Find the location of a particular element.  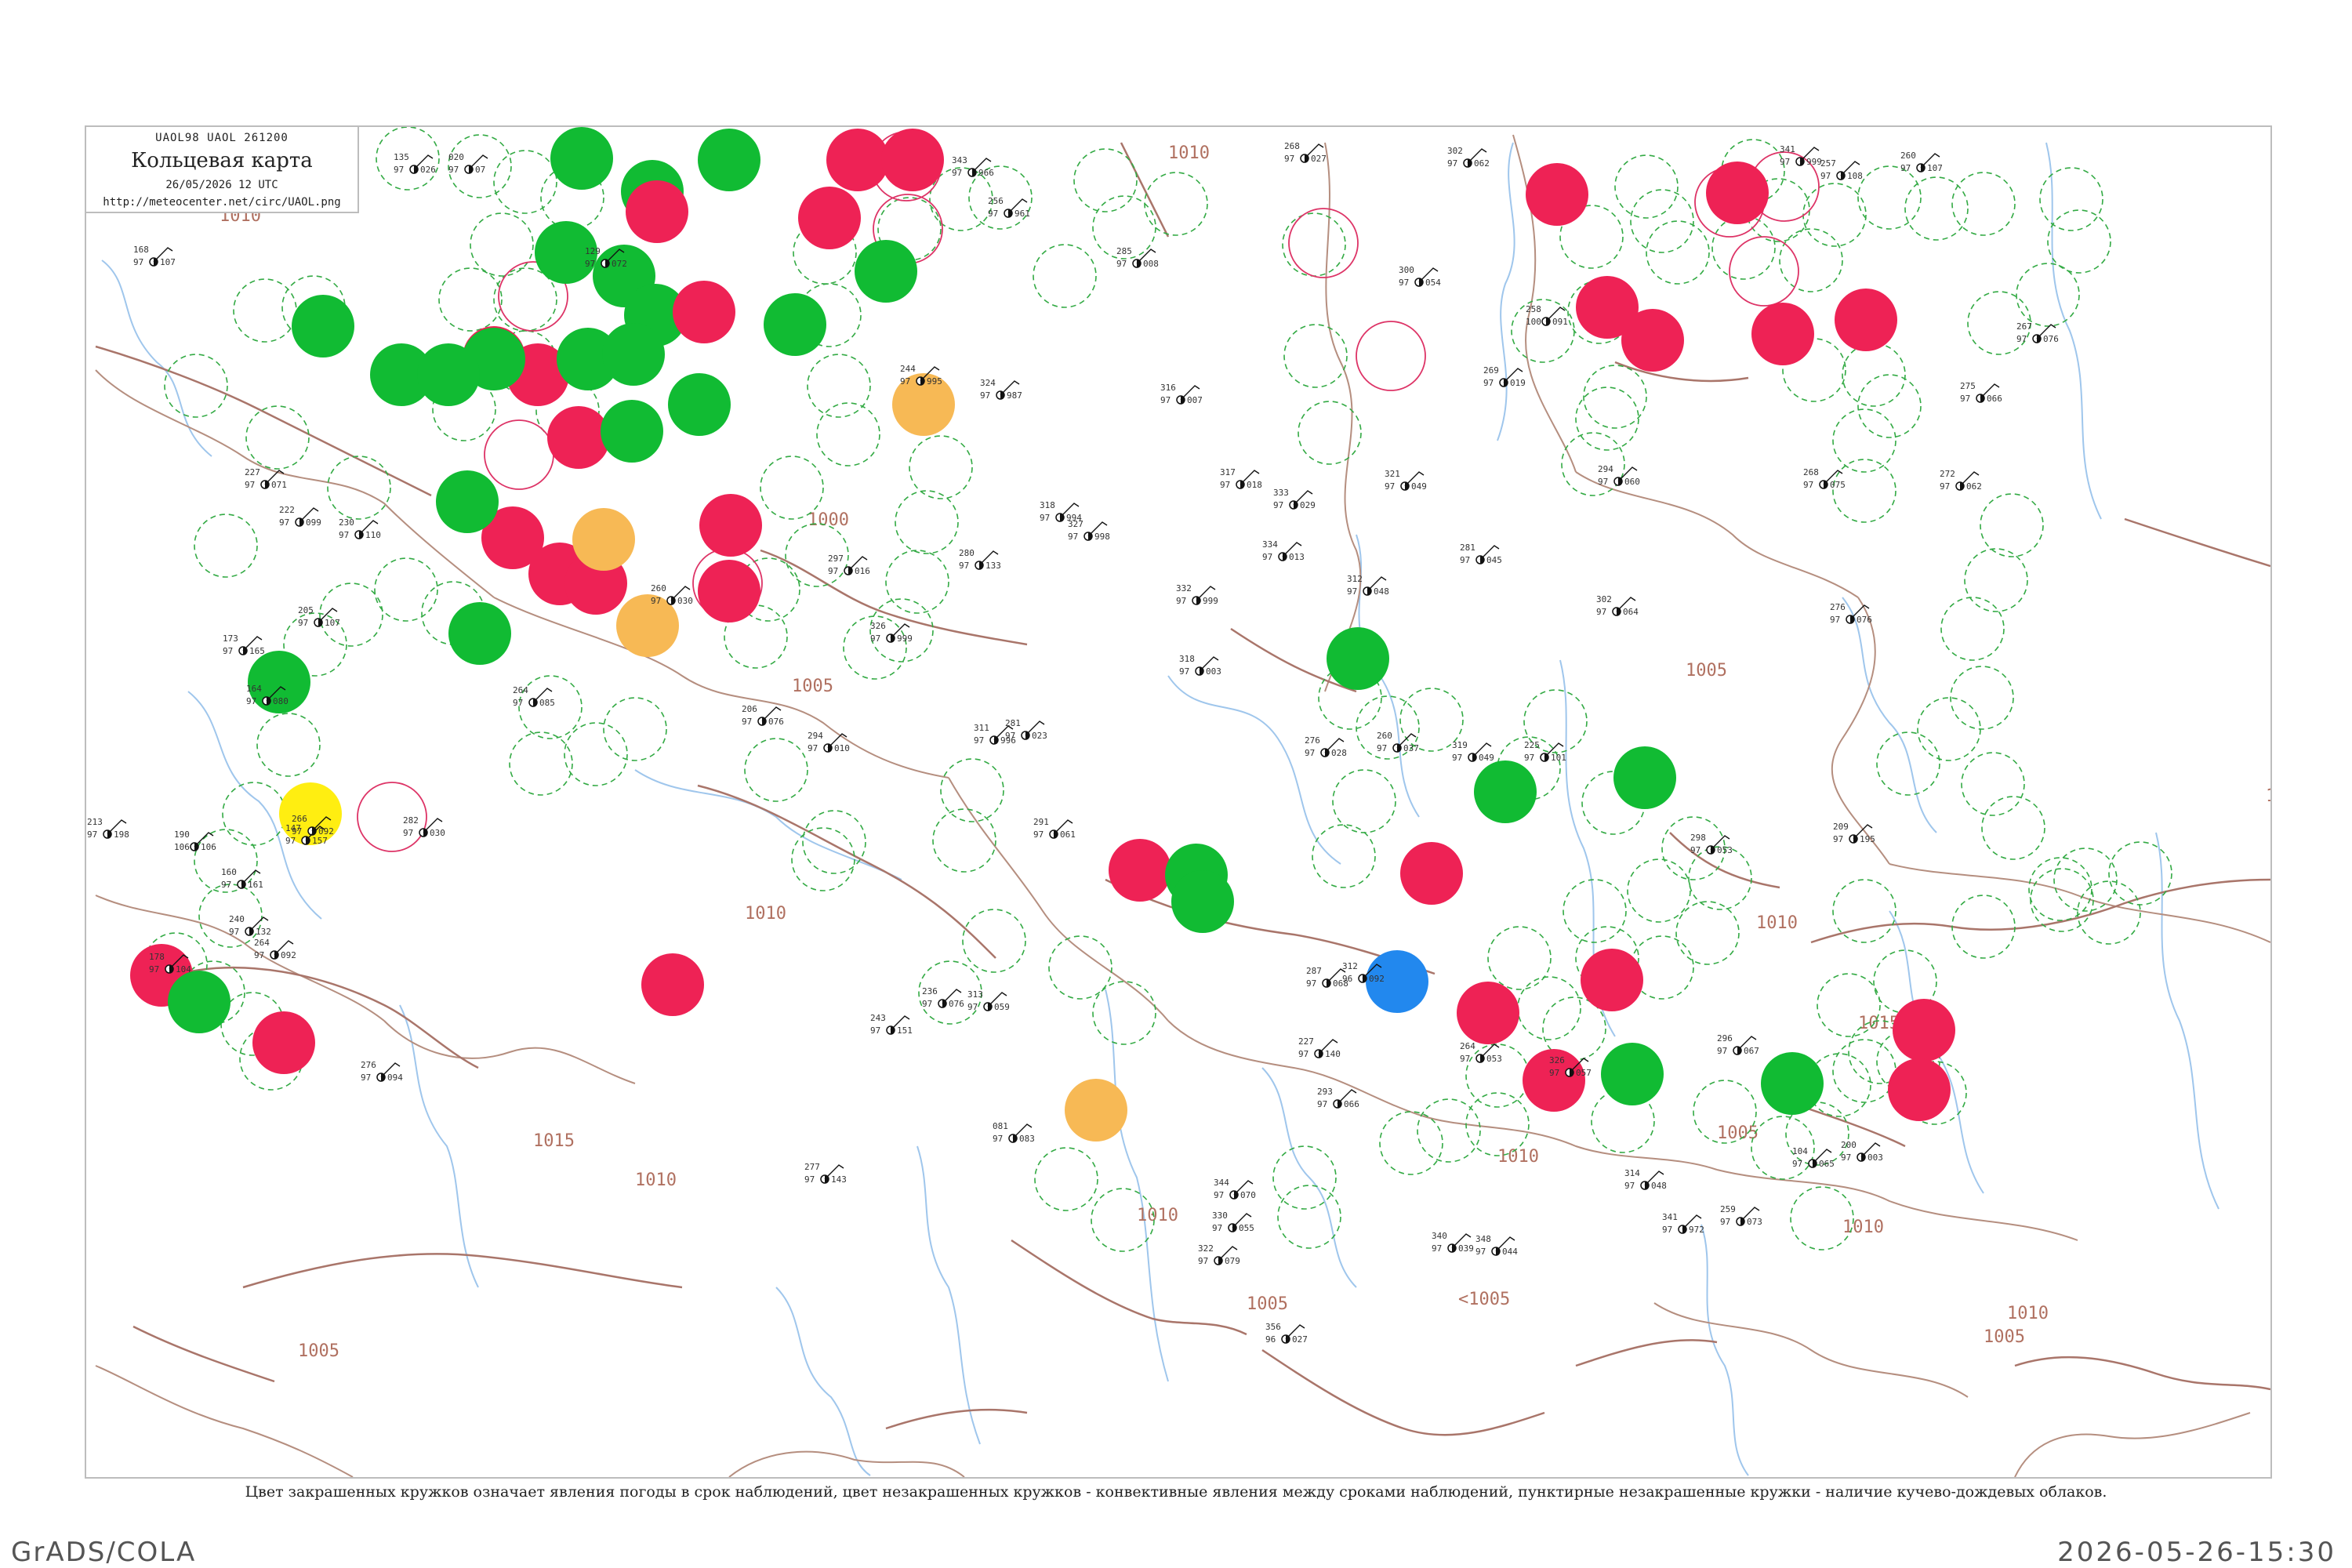

station-plot: 268 97 075 is located at coordinates (1824, 478).